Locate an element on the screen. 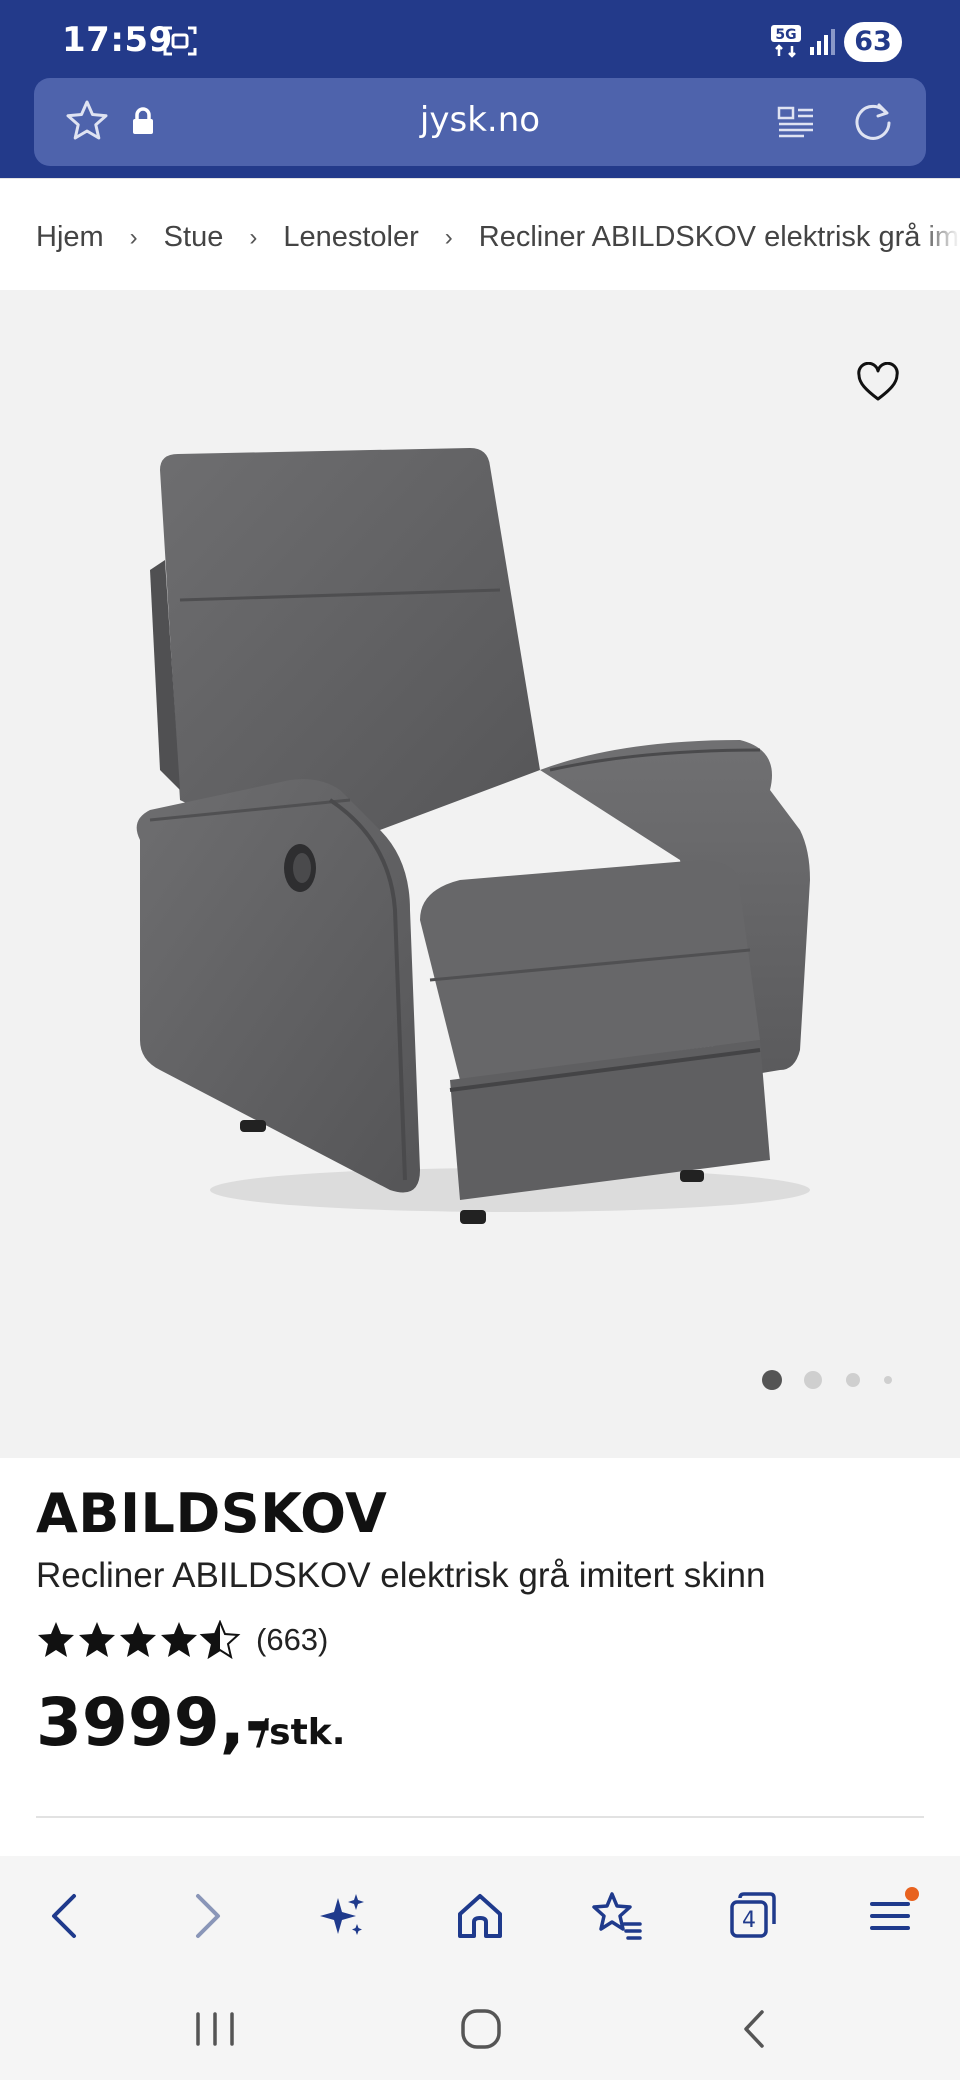 This screenshot has height=2080, width=960. url-bar: jysk.no is located at coordinates (480, 122).